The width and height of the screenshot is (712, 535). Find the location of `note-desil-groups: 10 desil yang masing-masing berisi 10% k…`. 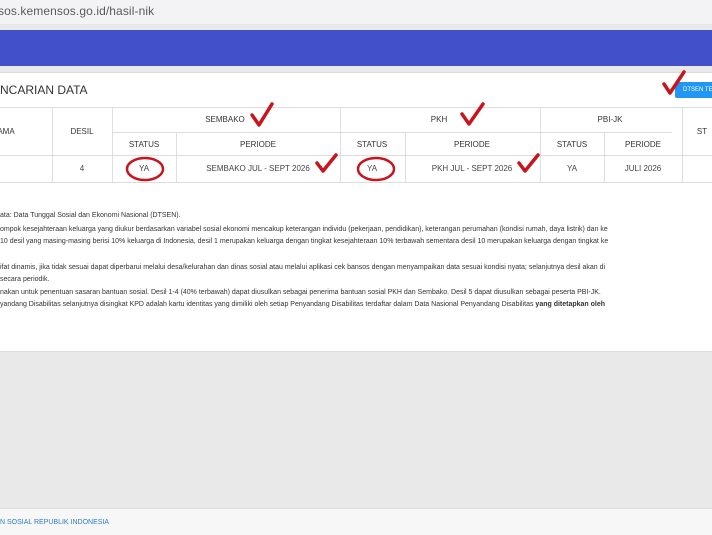

note-desil-groups: 10 desil yang masing-masing berisi 10% k… is located at coordinates (304, 241).